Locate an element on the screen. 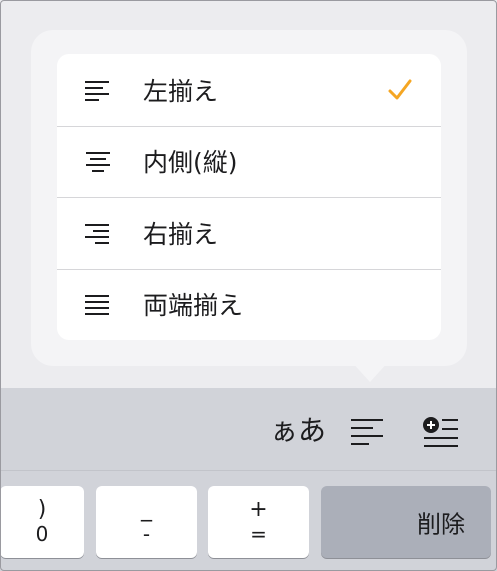 Image resolution: width=497 pixels, height=571 pixels. menu-item-label: 内側(縦) is located at coordinates (190, 163).